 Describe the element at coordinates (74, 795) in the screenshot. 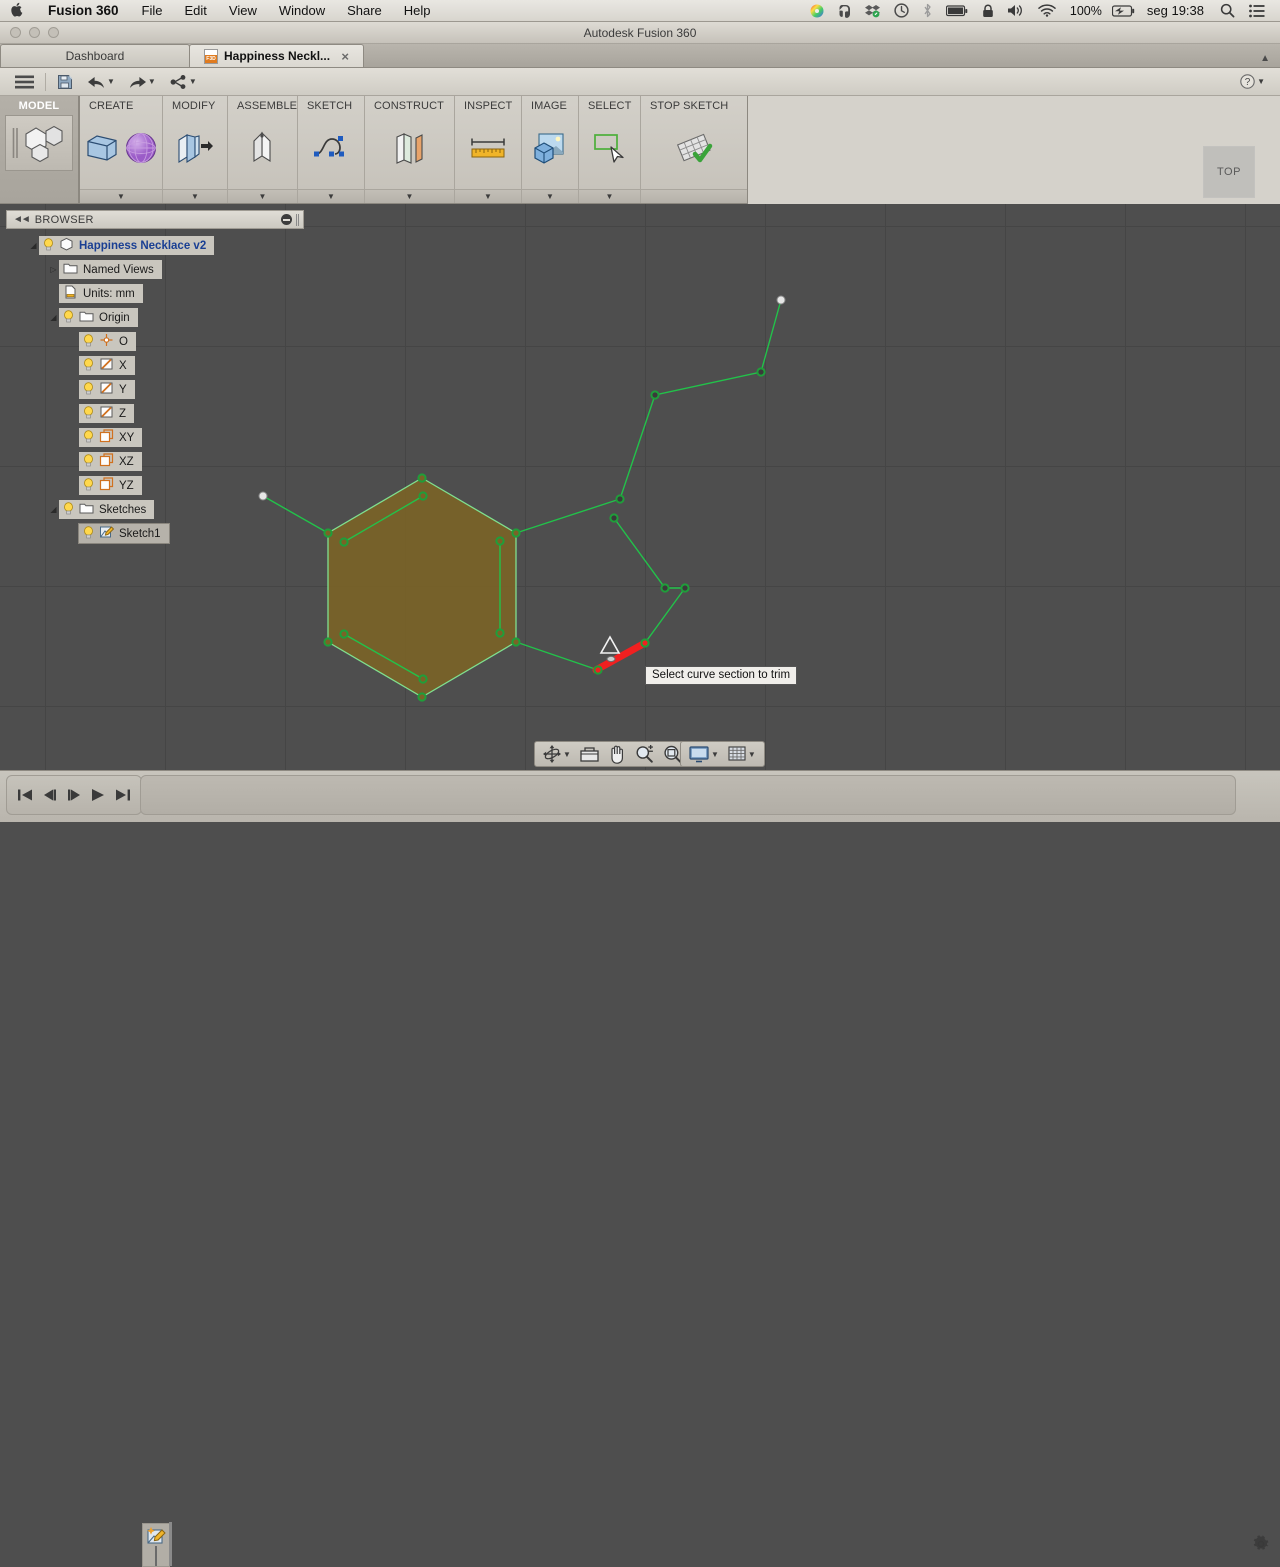

I see `step-forward-icon` at that location.